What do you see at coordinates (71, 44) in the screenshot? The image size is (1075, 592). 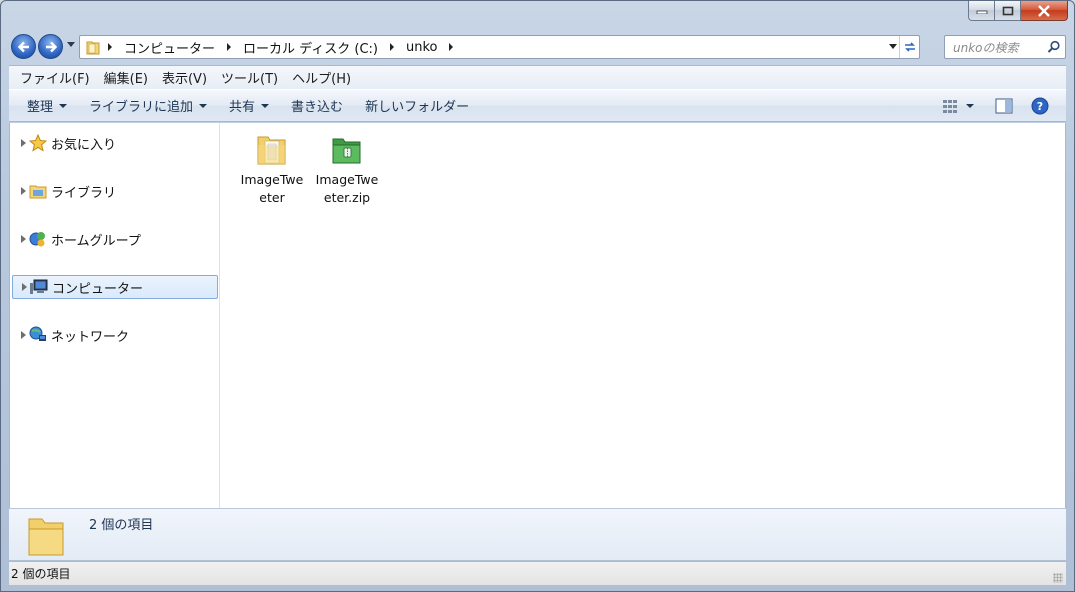 I see `recent-pages-dropdown` at bounding box center [71, 44].